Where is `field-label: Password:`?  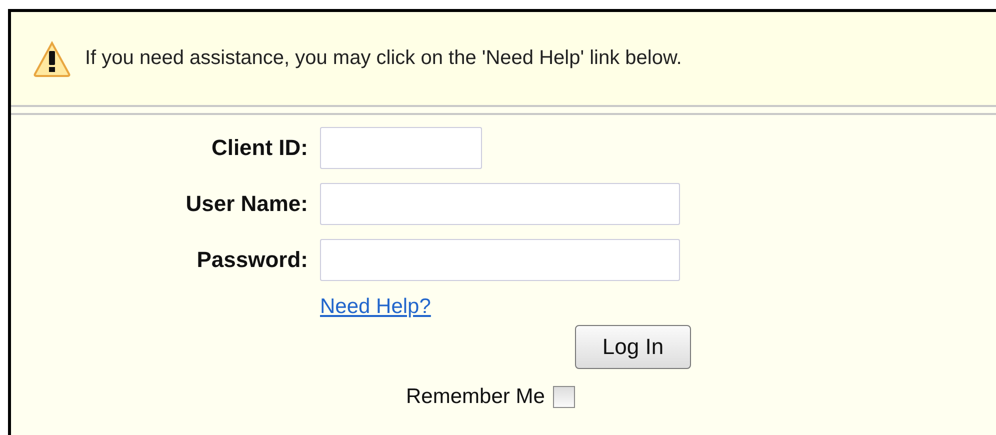
field-label: Password: is located at coordinates (252, 260).